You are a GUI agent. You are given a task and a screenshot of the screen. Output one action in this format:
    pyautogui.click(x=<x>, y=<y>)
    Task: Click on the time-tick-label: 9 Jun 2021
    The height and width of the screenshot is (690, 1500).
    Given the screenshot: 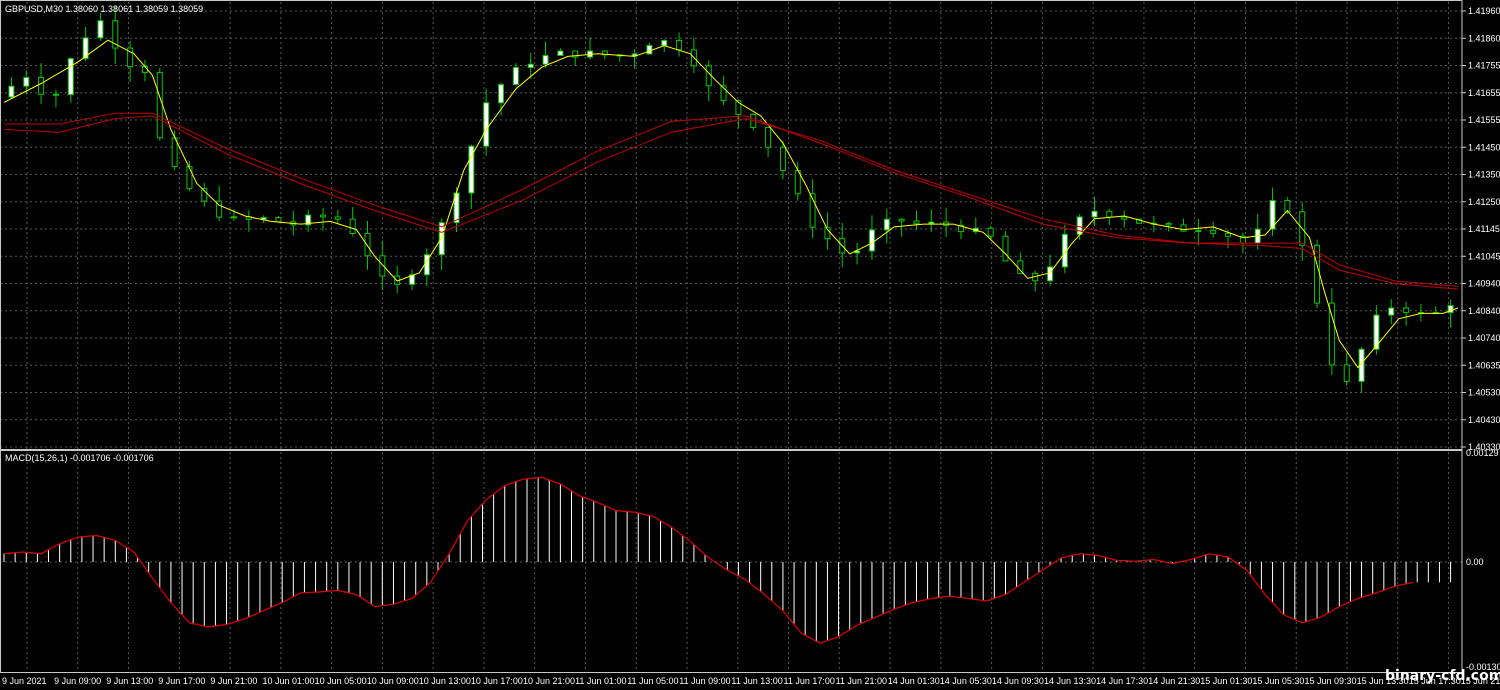 What is the action you would take?
    pyautogui.click(x=24, y=681)
    